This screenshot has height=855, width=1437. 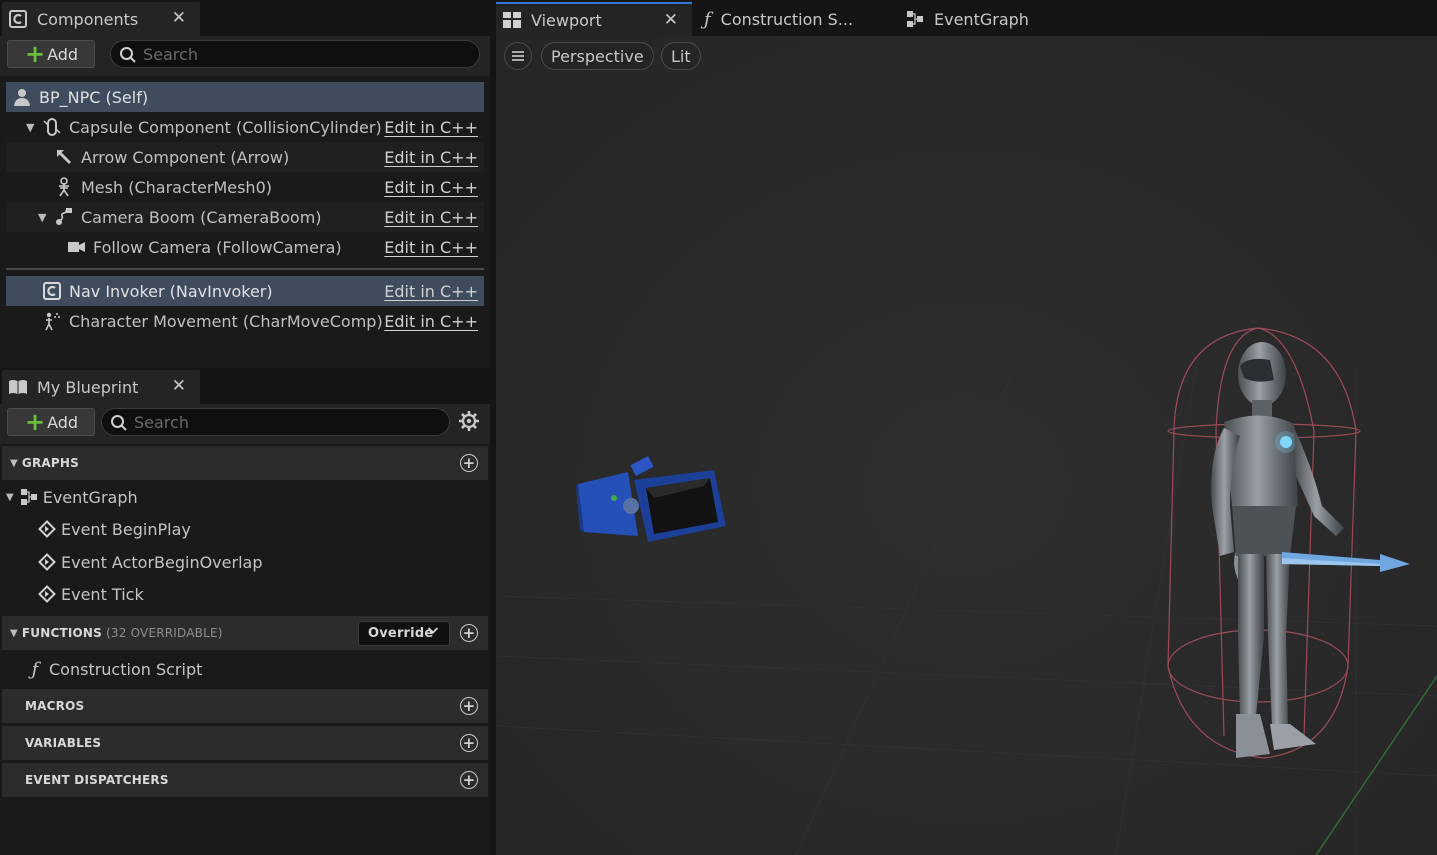 I want to click on construction-script-label: Construction Script, so click(x=126, y=669).